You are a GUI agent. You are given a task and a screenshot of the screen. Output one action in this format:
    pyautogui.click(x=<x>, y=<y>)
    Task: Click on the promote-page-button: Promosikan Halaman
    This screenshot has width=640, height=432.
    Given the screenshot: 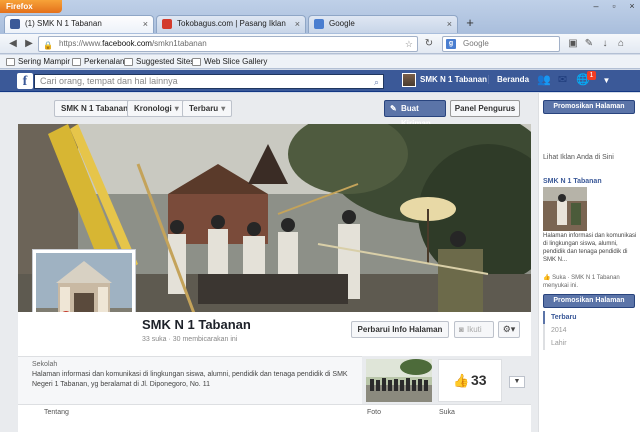 What is the action you would take?
    pyautogui.click(x=589, y=107)
    